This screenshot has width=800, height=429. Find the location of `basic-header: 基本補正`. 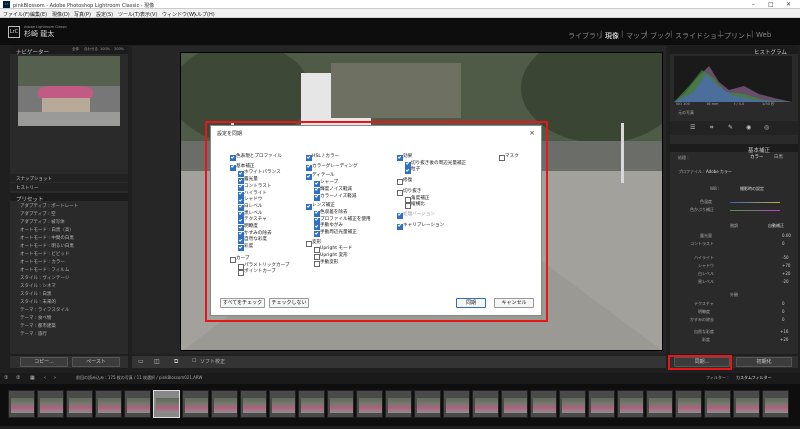

basic-header: 基本補正 is located at coordinates (734, 149).